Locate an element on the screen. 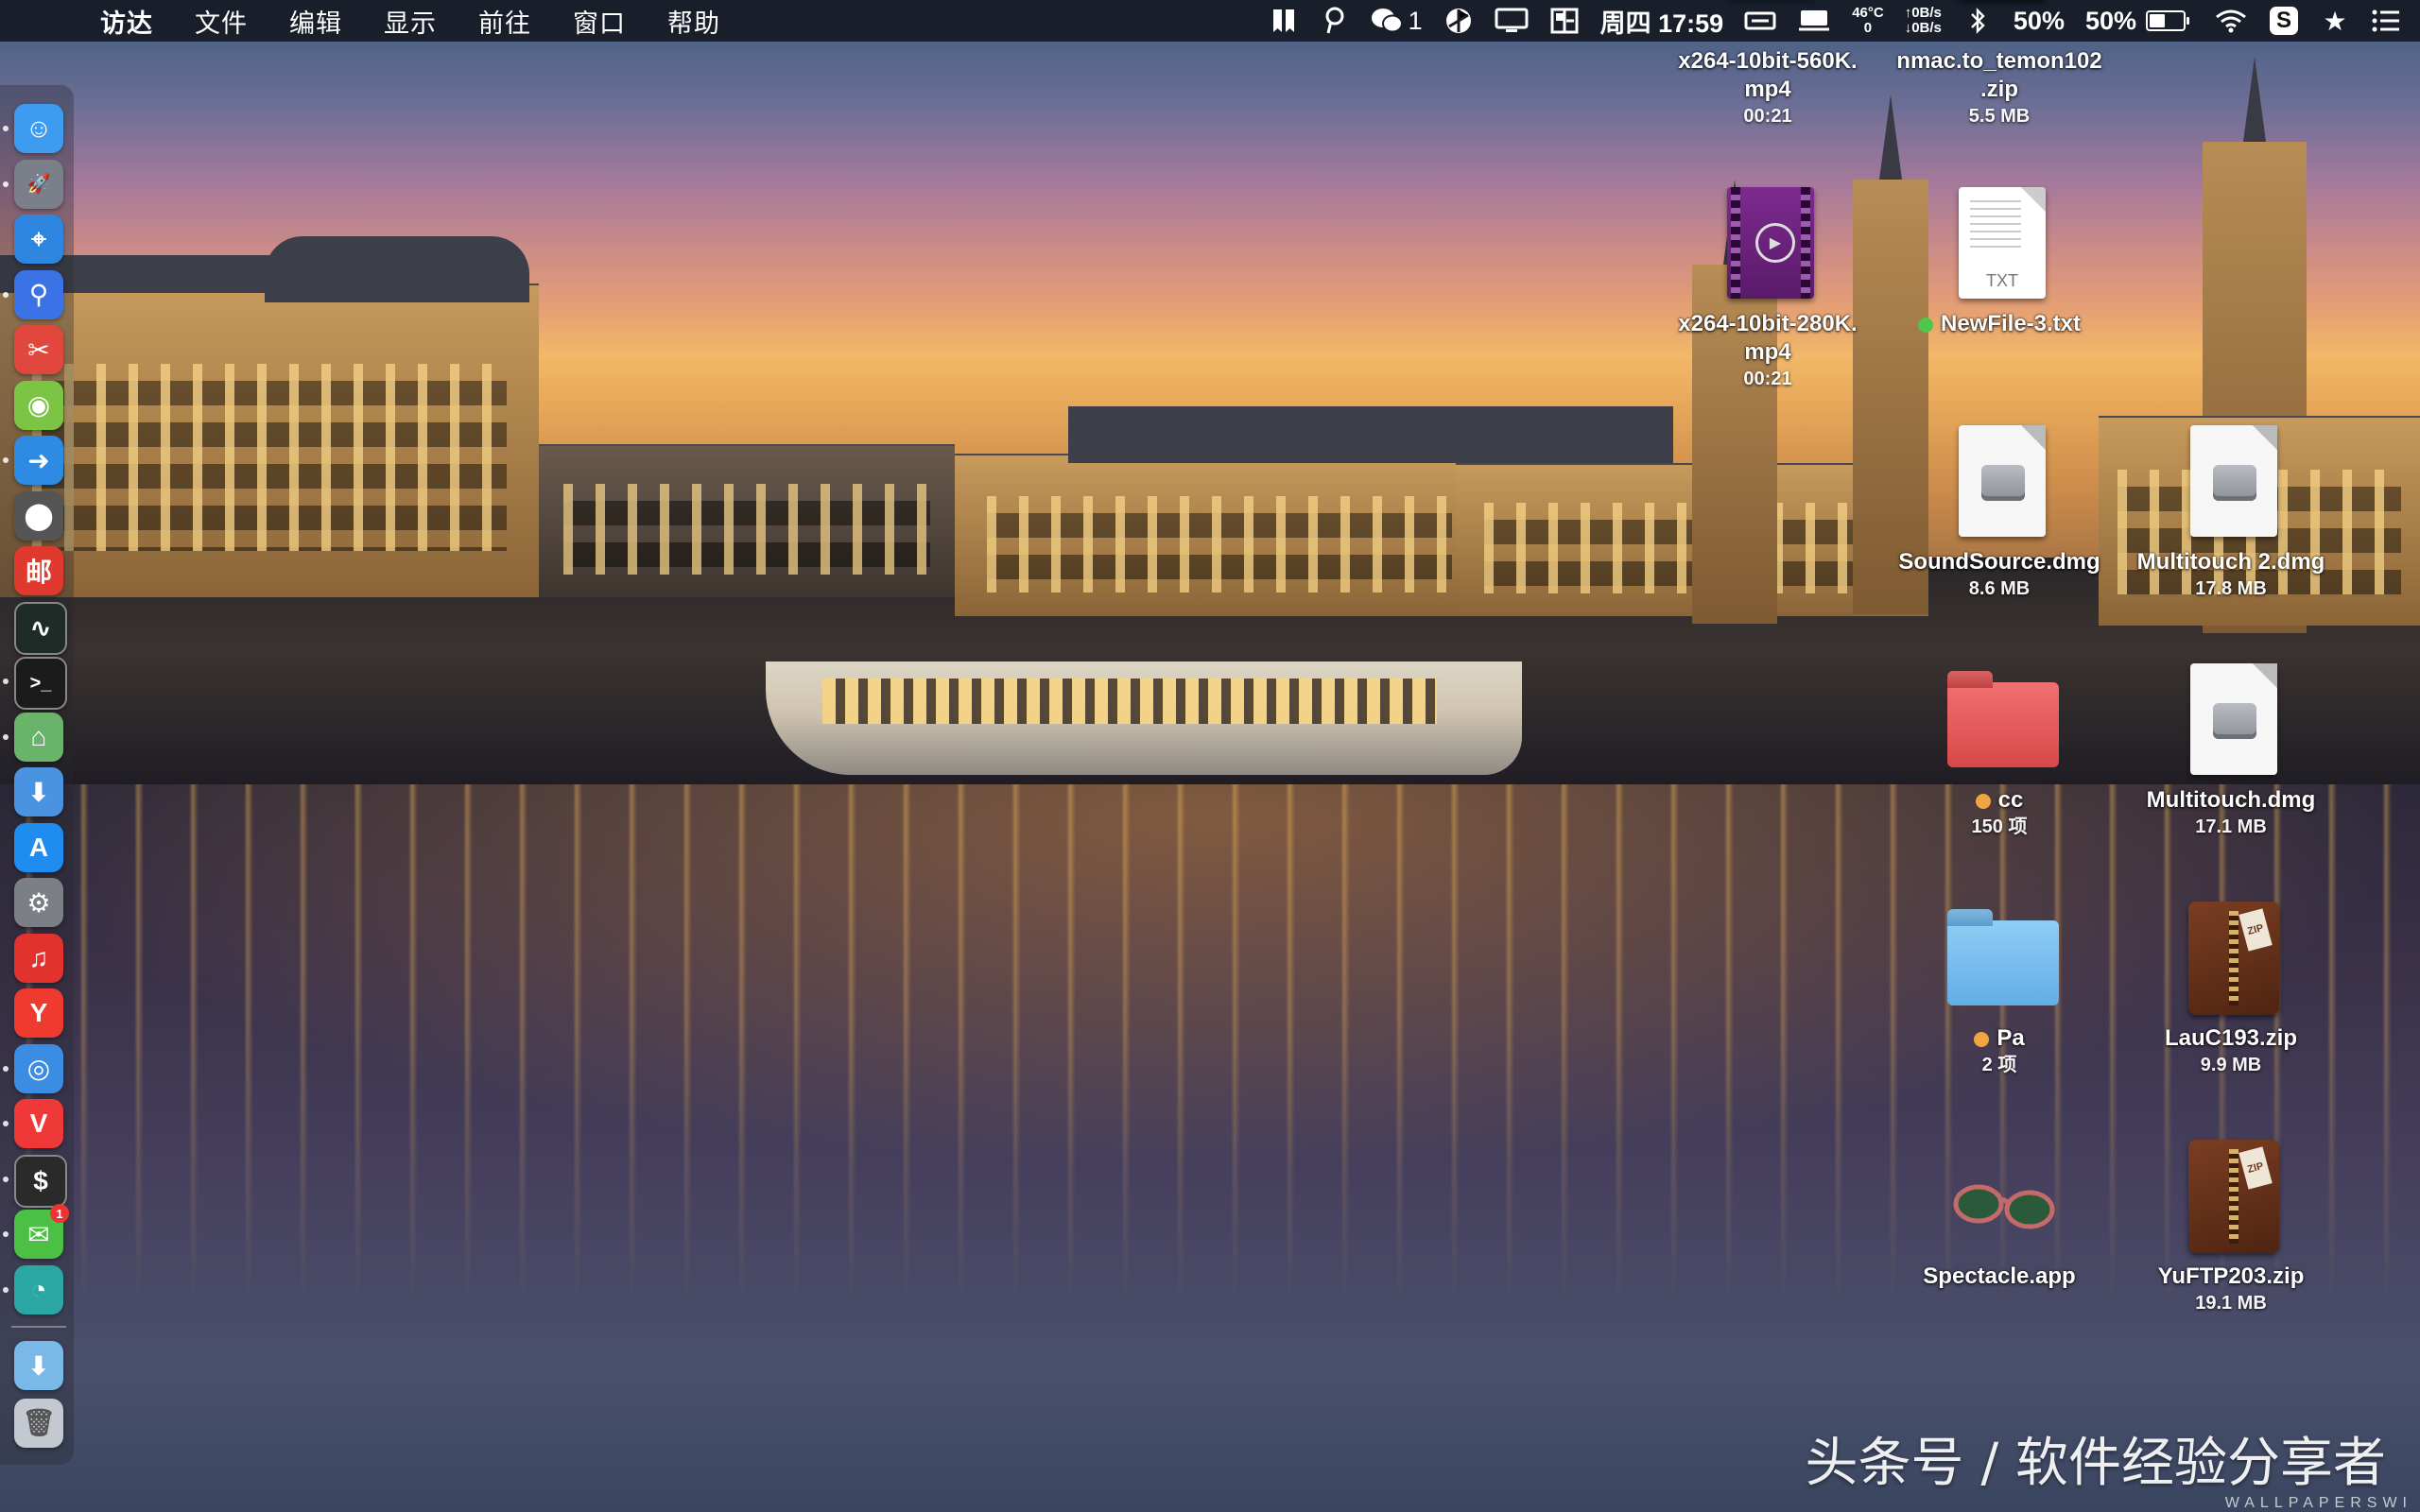 This screenshot has width=2420, height=1512. desktop-item-name: Spectacle.app is located at coordinates (2000, 1276).